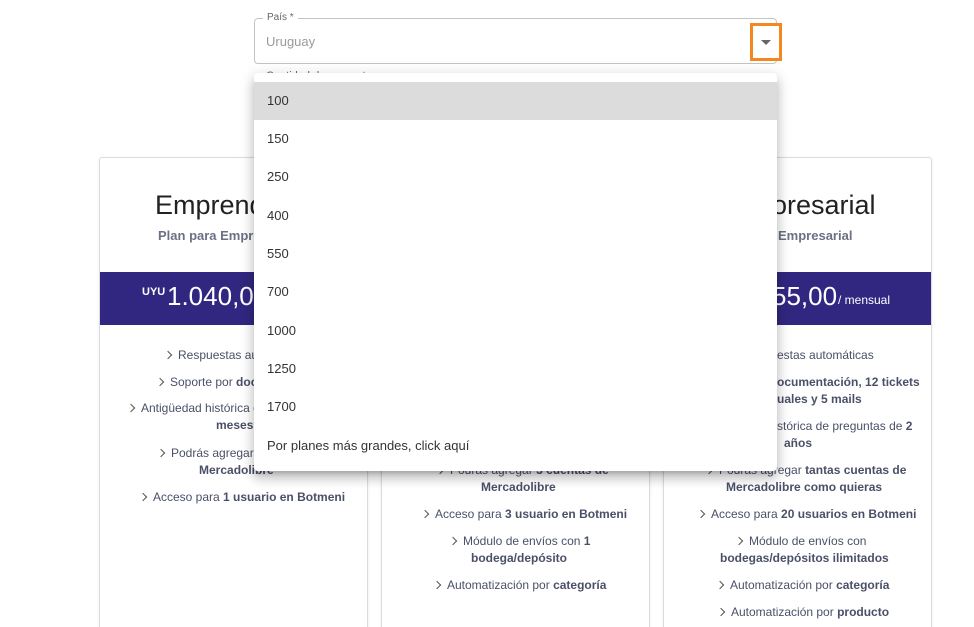  I want to click on feature-item: stórica de preguntas de 2, so click(844, 426).